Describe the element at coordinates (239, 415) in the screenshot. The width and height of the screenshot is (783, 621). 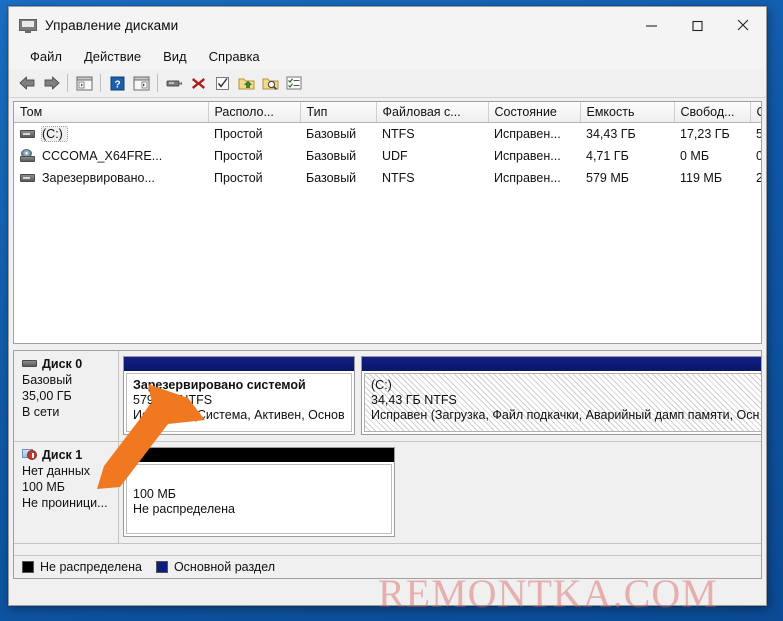
I see `partition-status: Исправен (Система, Активен, Основной` at that location.